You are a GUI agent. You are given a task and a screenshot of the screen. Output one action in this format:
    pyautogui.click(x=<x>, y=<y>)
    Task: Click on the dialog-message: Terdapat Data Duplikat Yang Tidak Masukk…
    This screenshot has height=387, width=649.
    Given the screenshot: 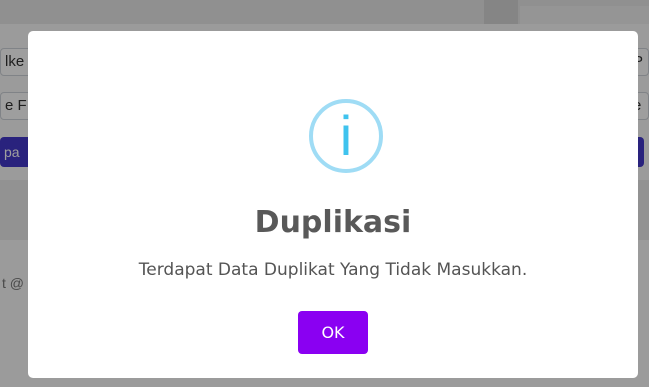 What is the action you would take?
    pyautogui.click(x=333, y=270)
    